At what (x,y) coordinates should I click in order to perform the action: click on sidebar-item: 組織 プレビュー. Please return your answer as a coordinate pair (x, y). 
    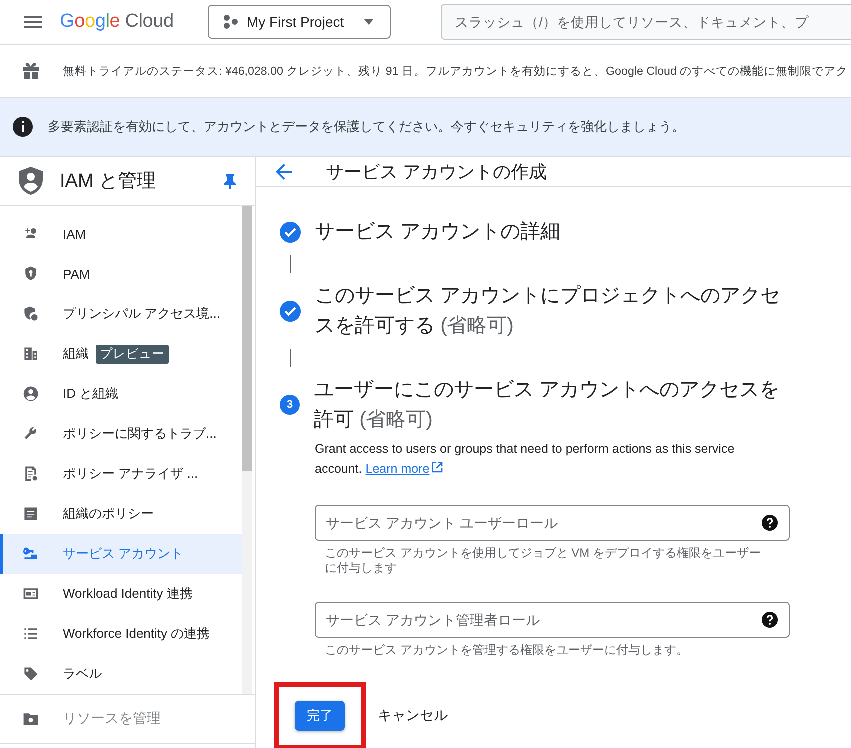
    Looking at the image, I should click on (121, 354).